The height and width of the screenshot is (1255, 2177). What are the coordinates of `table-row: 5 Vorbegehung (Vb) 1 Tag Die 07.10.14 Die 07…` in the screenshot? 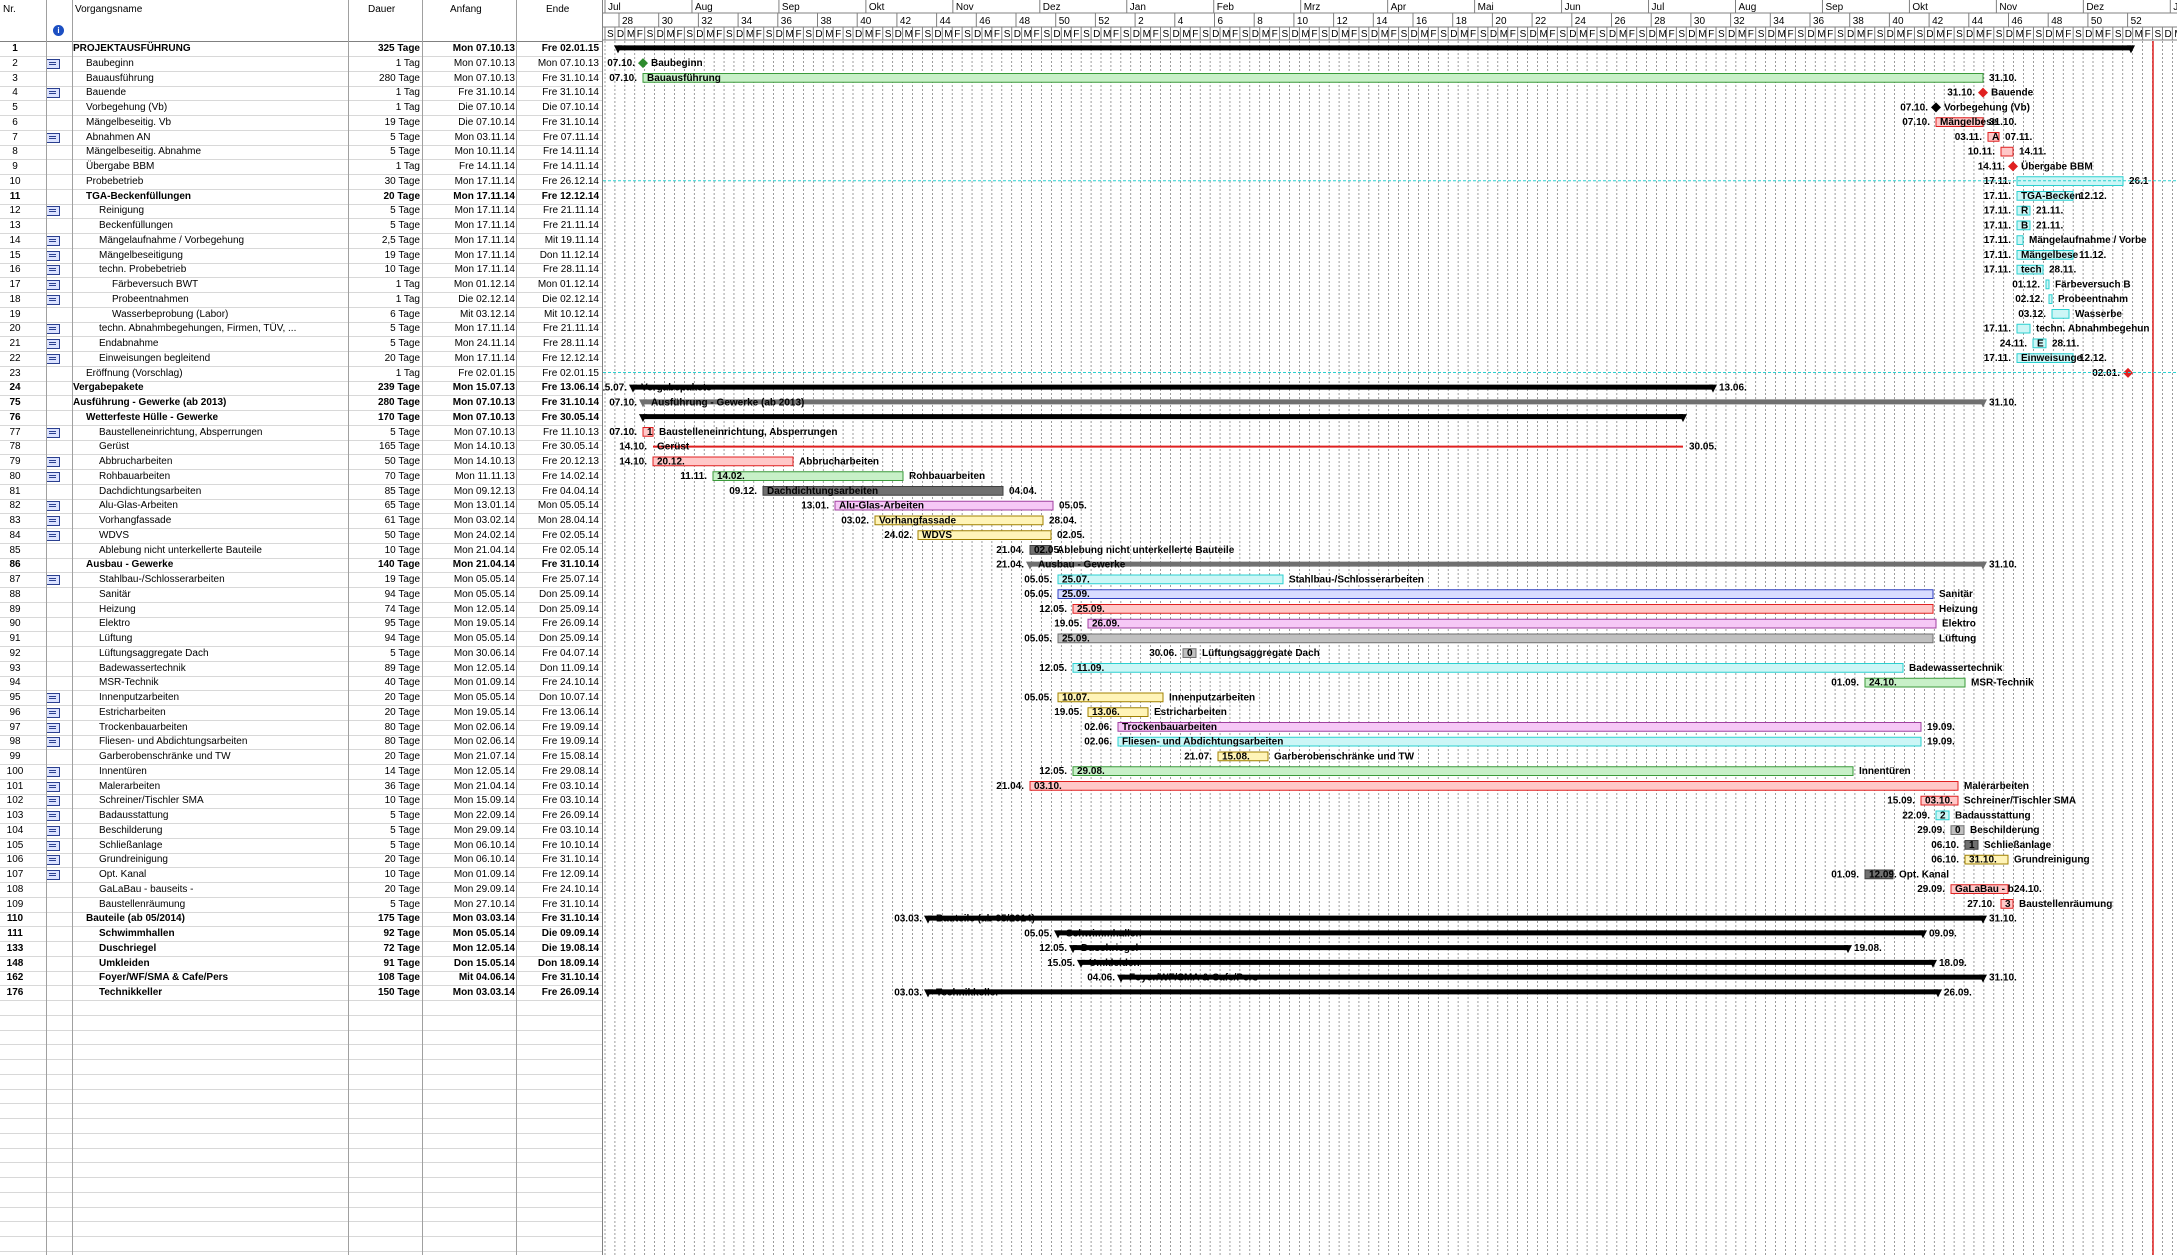 It's located at (301, 108).